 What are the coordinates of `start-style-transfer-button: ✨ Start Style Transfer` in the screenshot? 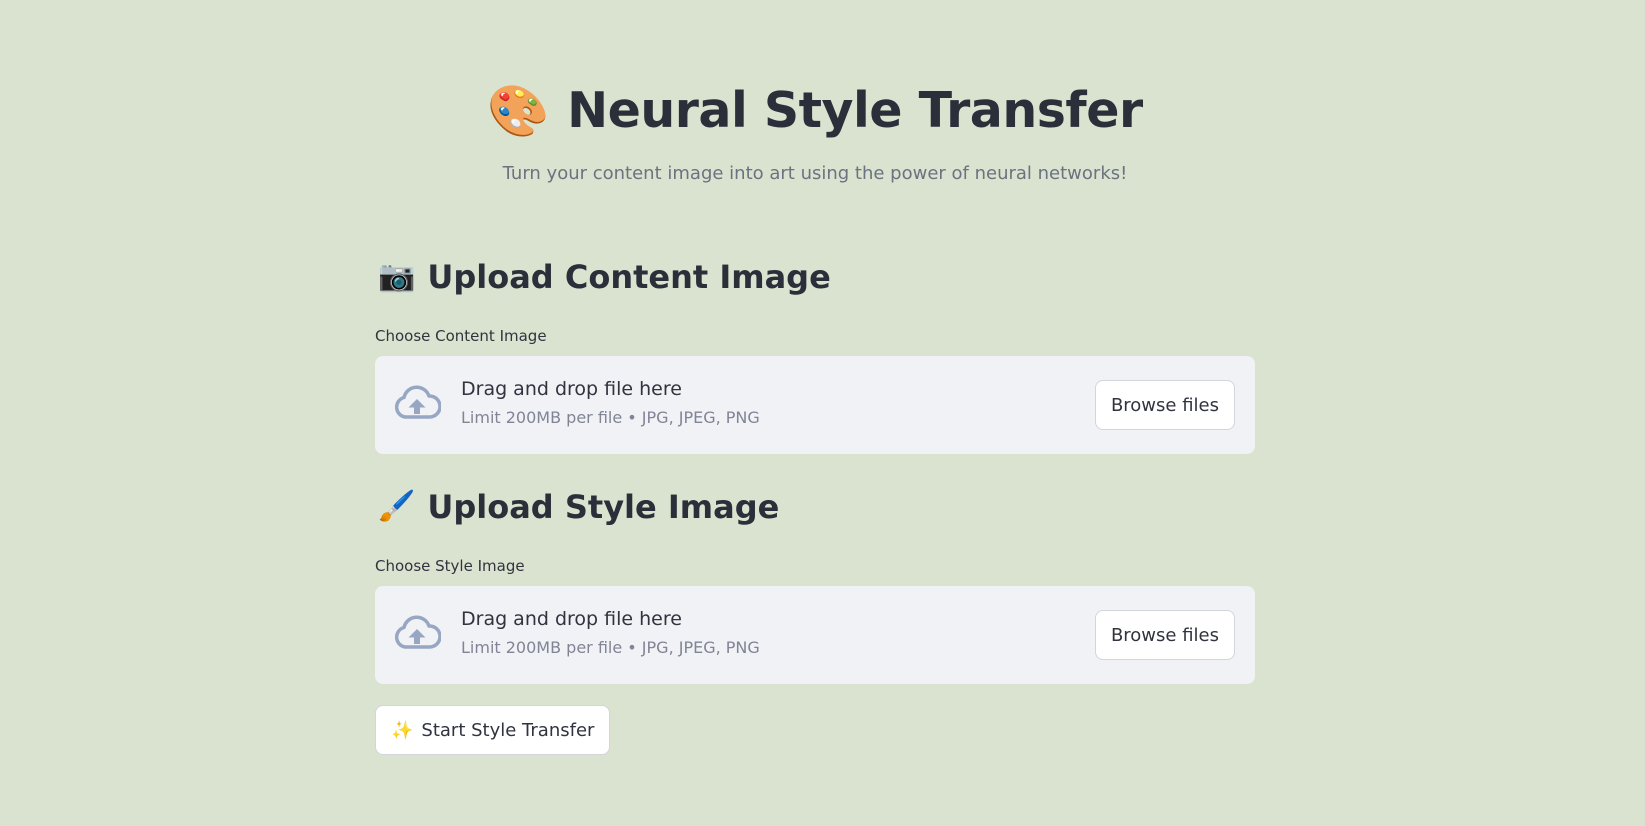 It's located at (493, 730).